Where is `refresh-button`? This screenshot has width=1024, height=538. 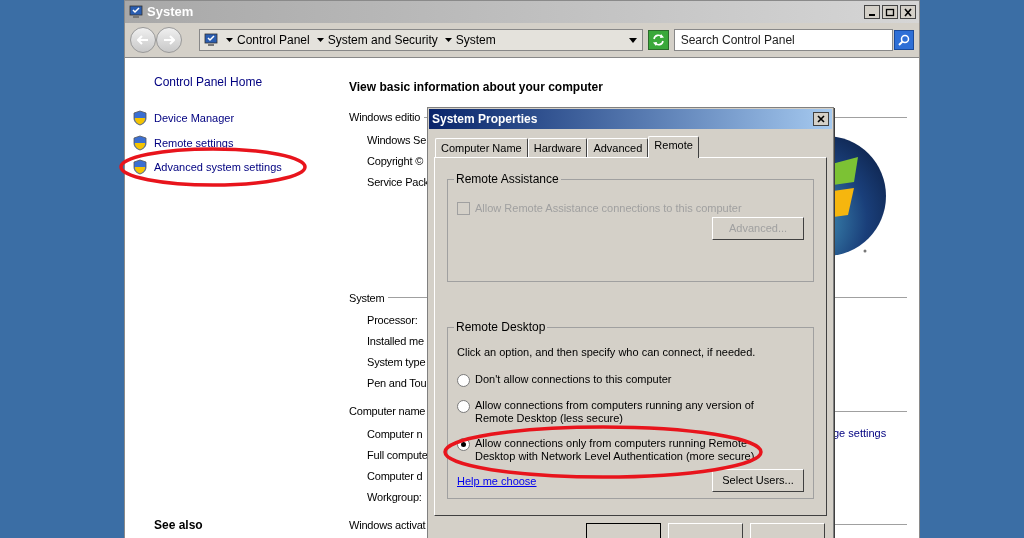 refresh-button is located at coordinates (658, 40).